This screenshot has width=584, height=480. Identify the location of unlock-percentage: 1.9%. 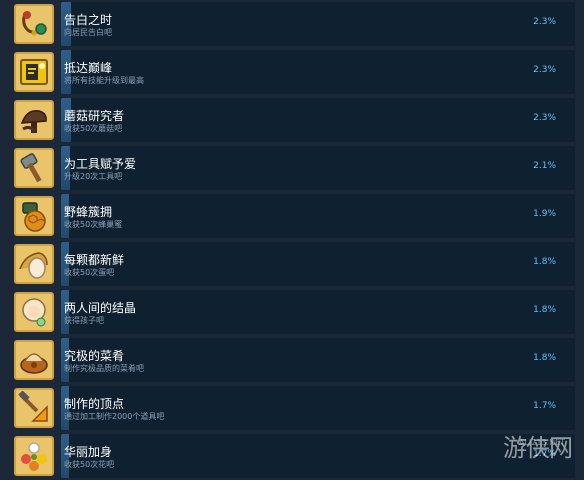
(544, 214).